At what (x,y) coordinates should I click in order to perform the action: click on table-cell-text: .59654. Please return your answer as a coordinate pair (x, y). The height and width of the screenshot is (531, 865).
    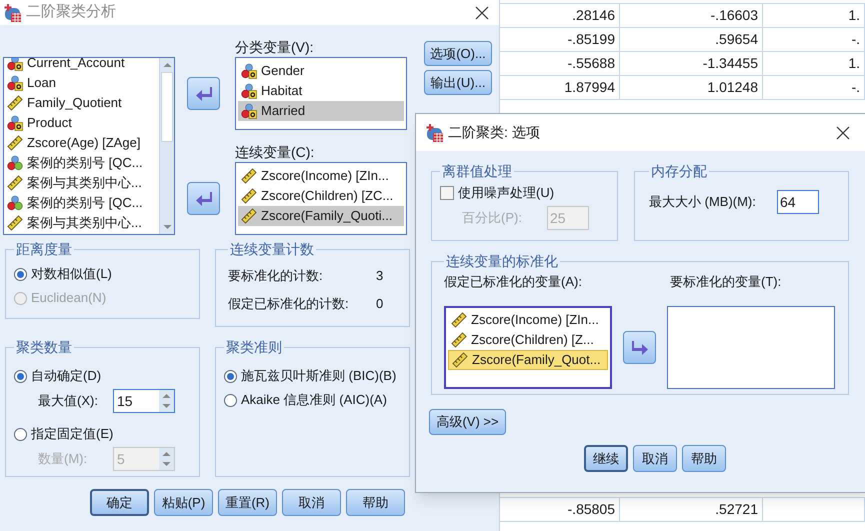
    Looking at the image, I should click on (736, 39).